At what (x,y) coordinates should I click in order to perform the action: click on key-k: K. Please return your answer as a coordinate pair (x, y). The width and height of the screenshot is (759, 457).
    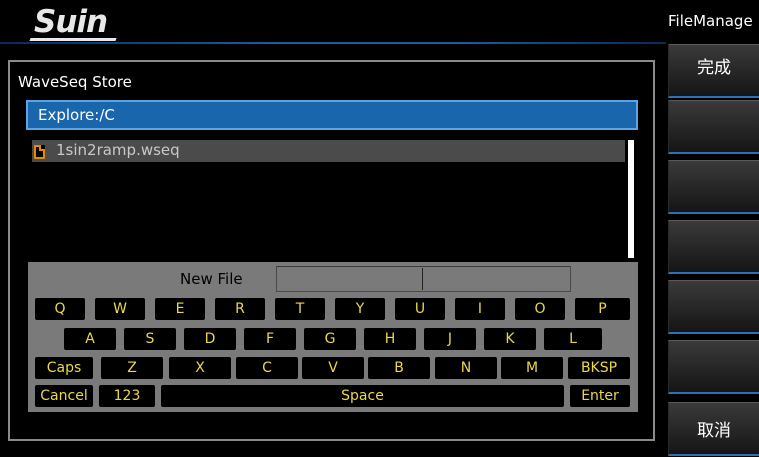
    Looking at the image, I should click on (510, 339).